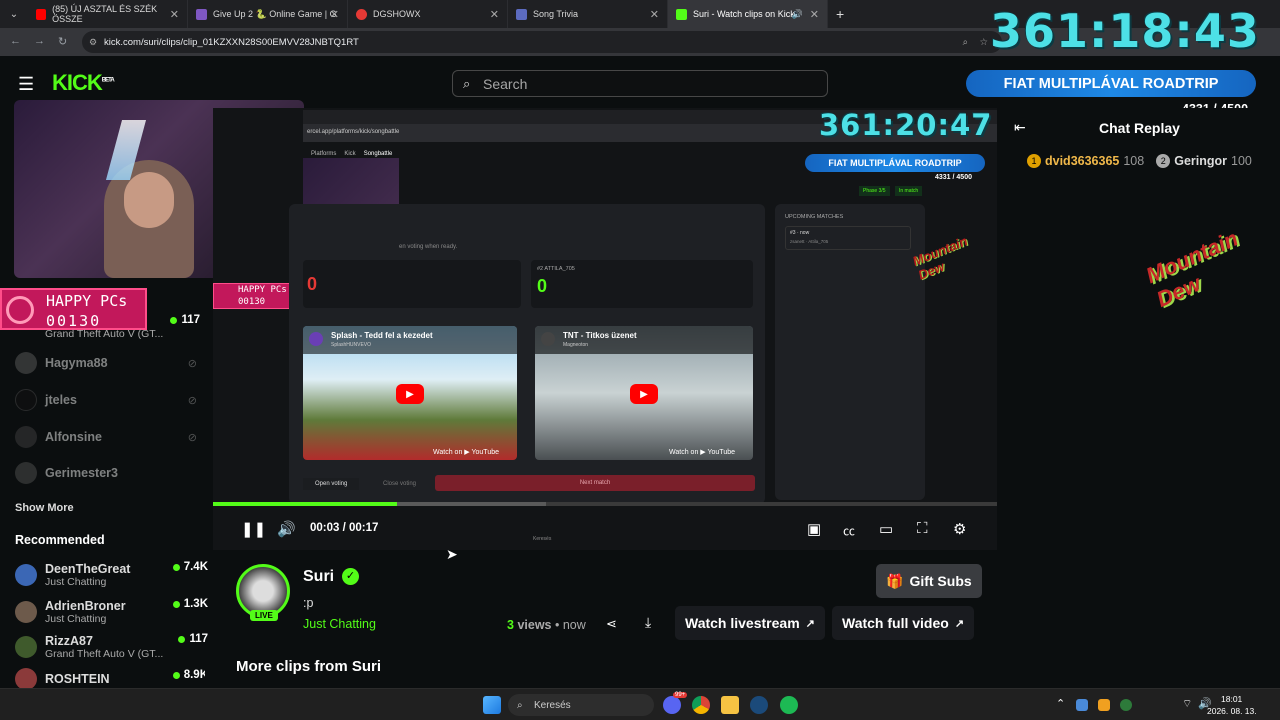  Describe the element at coordinates (193, 639) in the screenshot. I see `viewer-count: 117` at that location.